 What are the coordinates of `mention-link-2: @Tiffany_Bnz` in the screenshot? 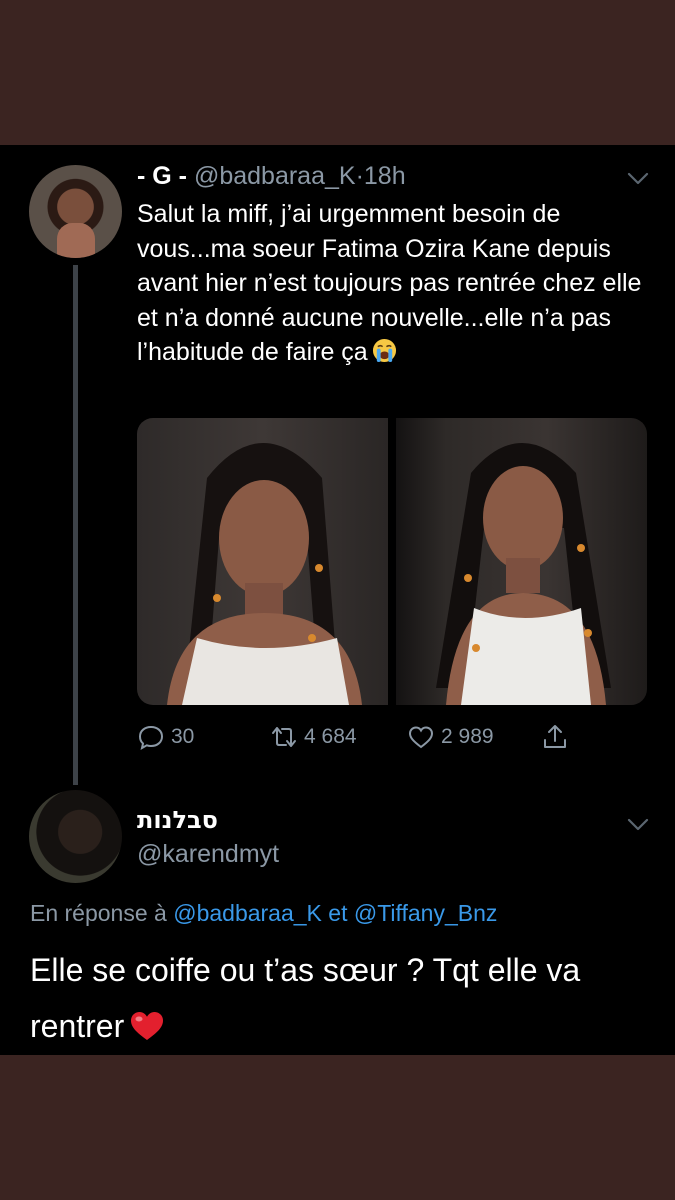 It's located at (426, 913).